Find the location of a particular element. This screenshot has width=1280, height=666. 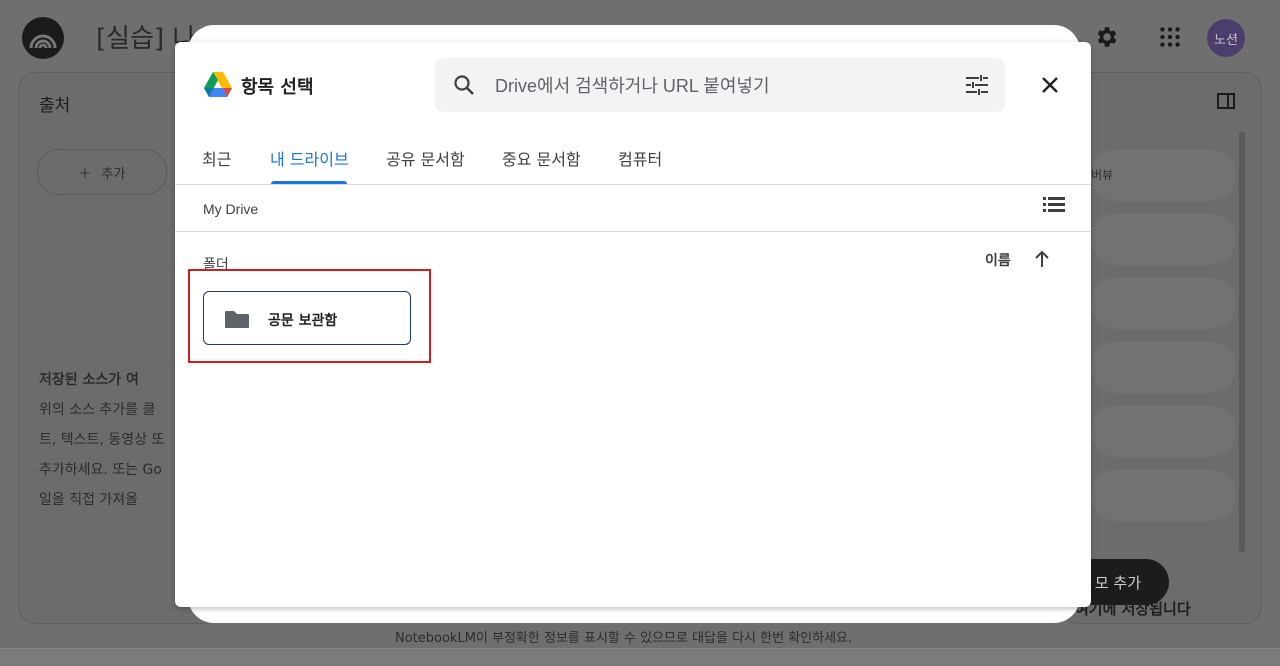

dialog-title: 항목 선택 is located at coordinates (277, 87).